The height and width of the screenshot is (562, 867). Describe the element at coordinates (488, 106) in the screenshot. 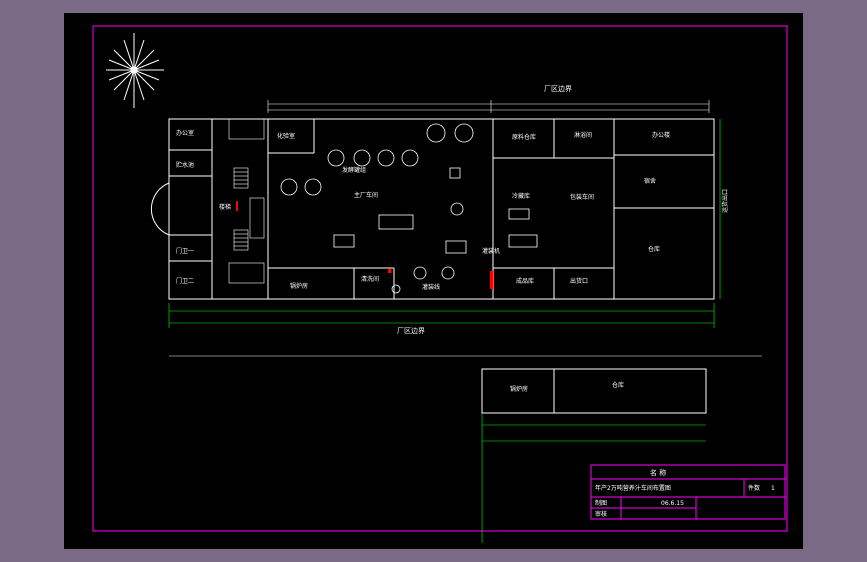

I see `top-dimension` at that location.